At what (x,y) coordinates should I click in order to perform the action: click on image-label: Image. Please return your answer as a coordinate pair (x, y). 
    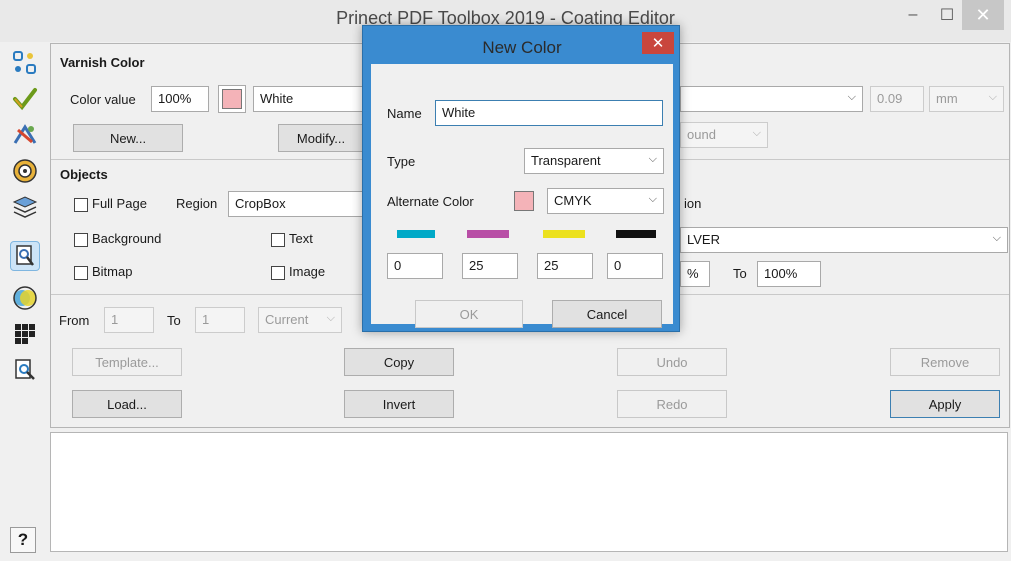
    Looking at the image, I should click on (307, 271).